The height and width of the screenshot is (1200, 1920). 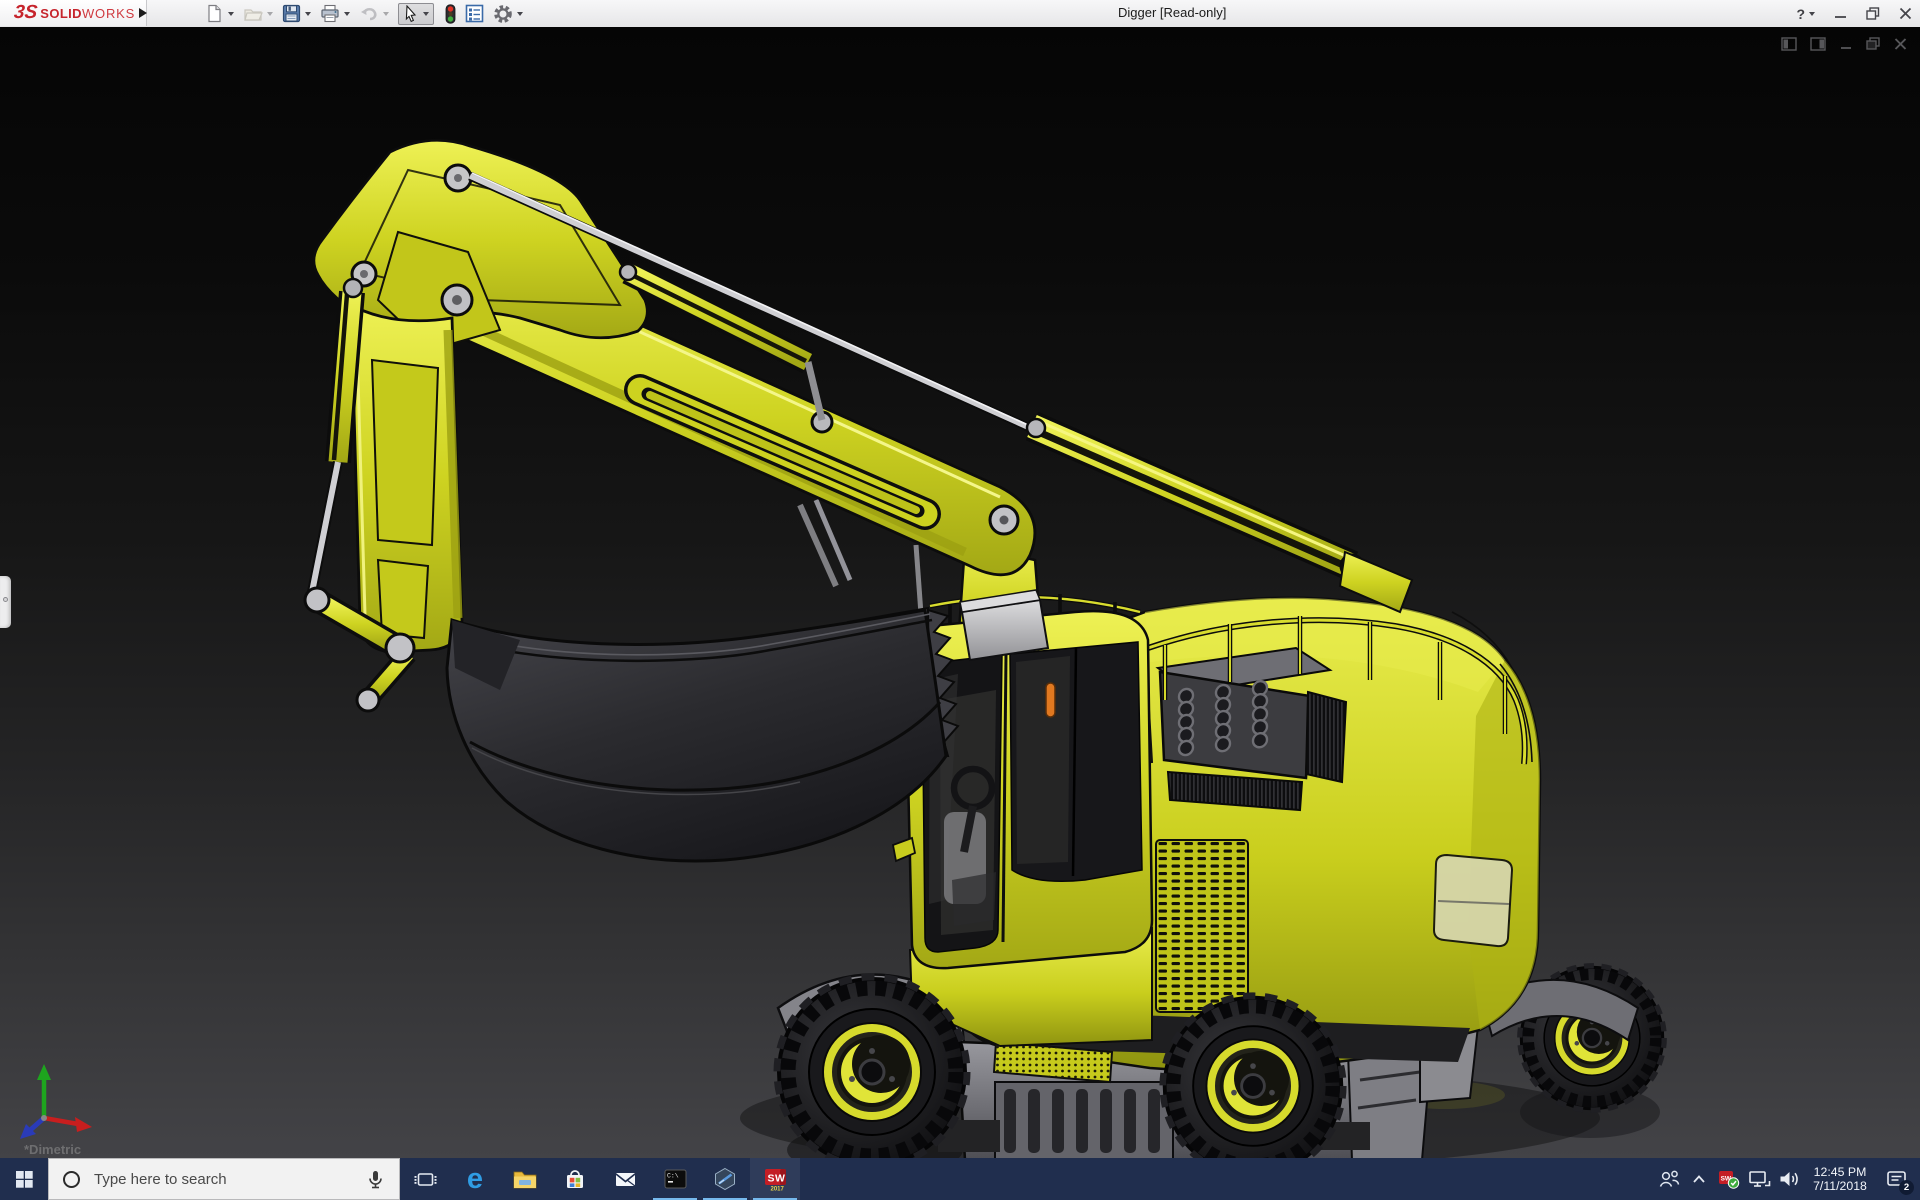 I want to click on window-controls: ?, so click(x=1854, y=13).